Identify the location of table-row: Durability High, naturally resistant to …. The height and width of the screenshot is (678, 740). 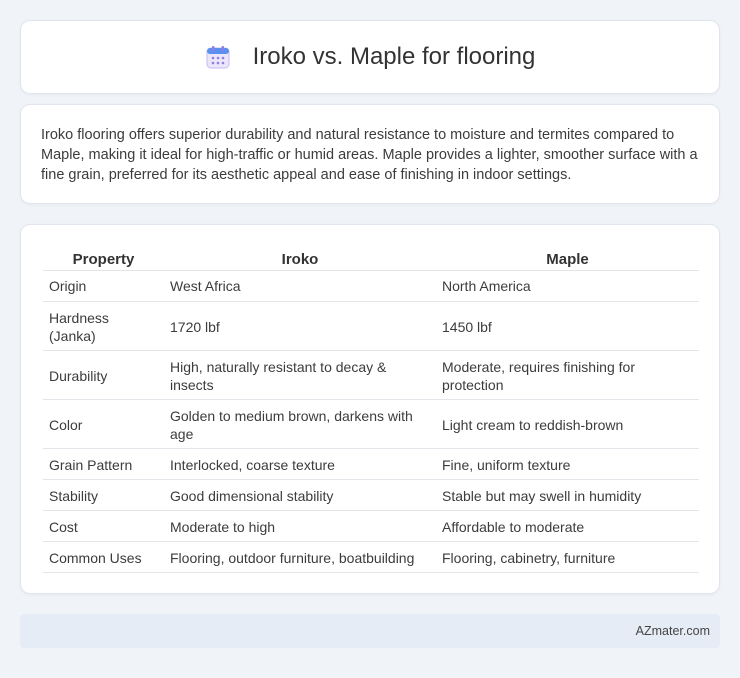
(371, 375).